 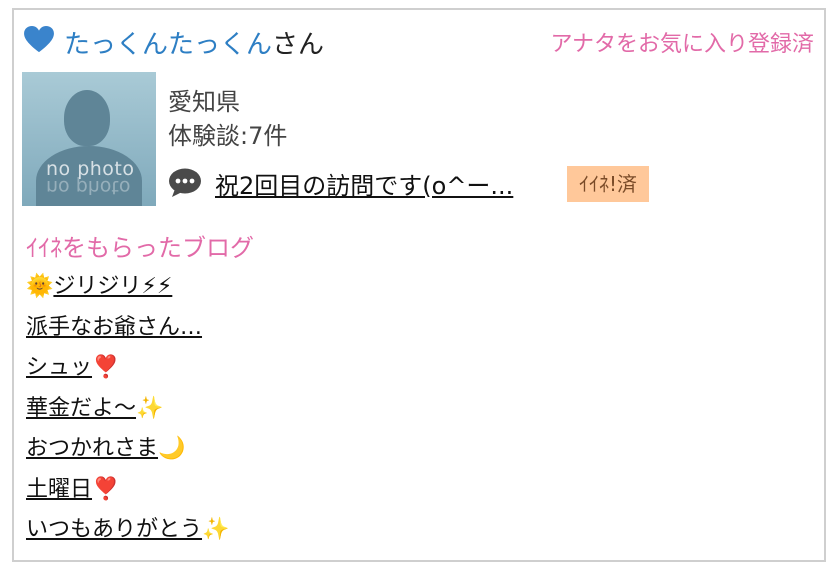 I want to click on blog-title: 華金だよ〜, so click(x=81, y=408).